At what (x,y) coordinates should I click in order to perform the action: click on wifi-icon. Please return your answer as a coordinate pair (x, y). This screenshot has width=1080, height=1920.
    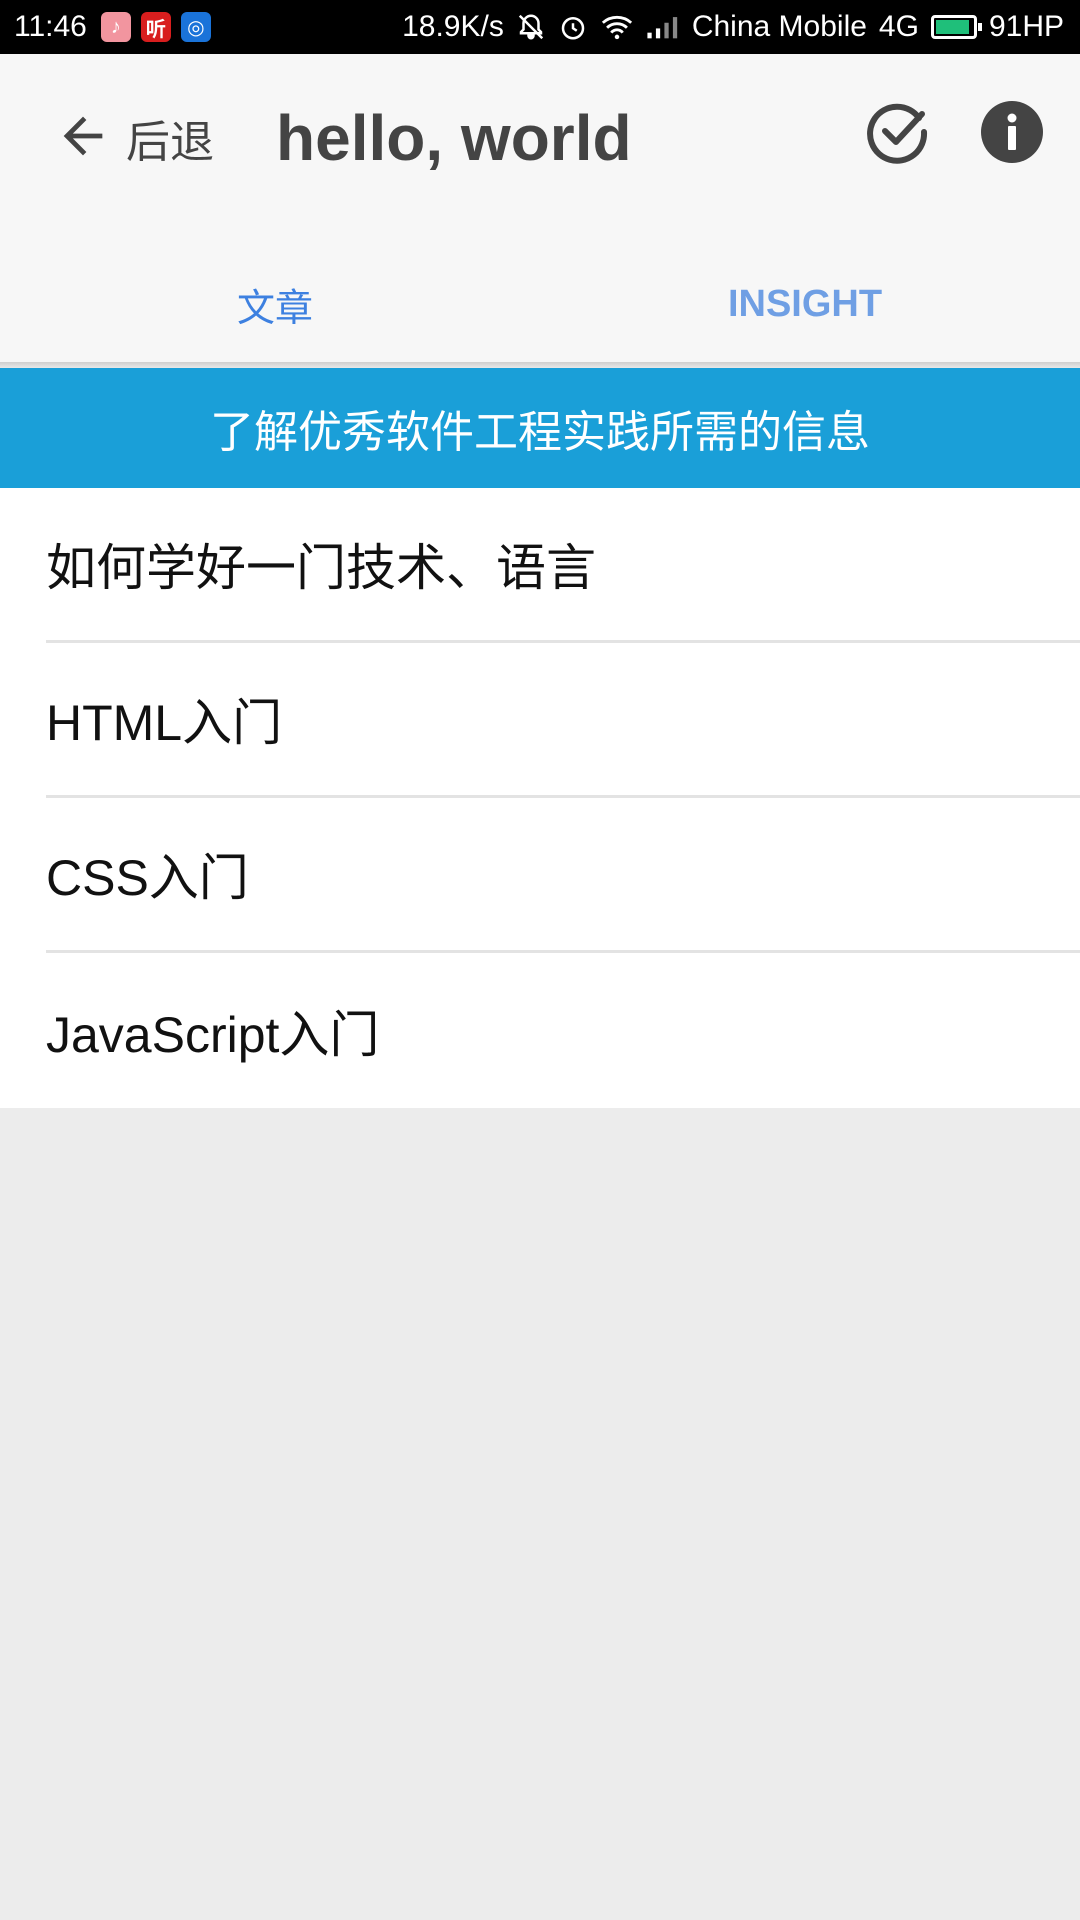
    Looking at the image, I should click on (617, 27).